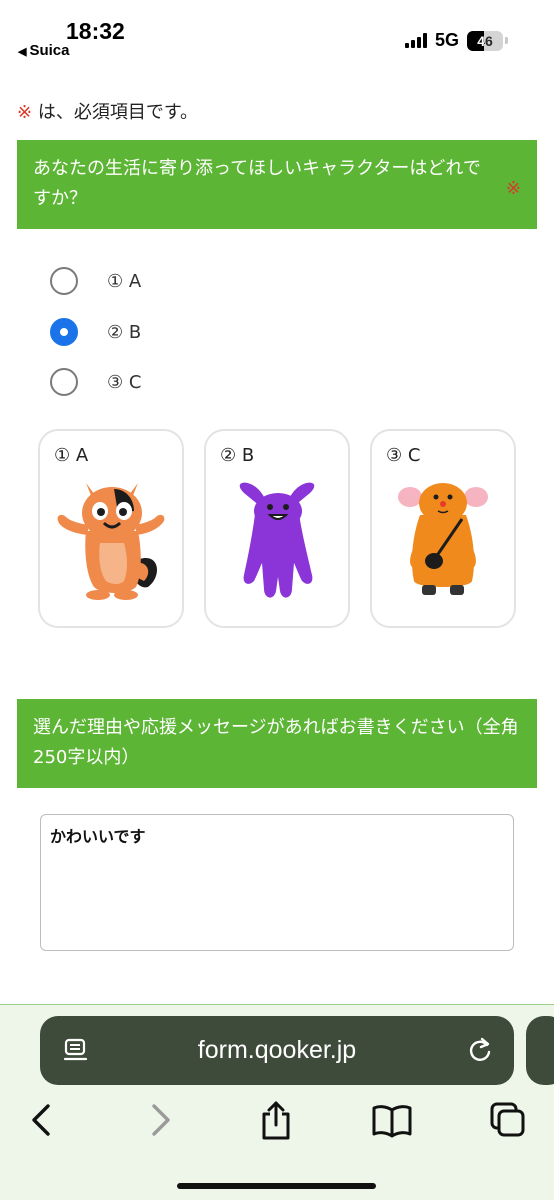 Image resolution: width=554 pixels, height=1200 pixels. I want to click on option-a: ① A, so click(95, 281).